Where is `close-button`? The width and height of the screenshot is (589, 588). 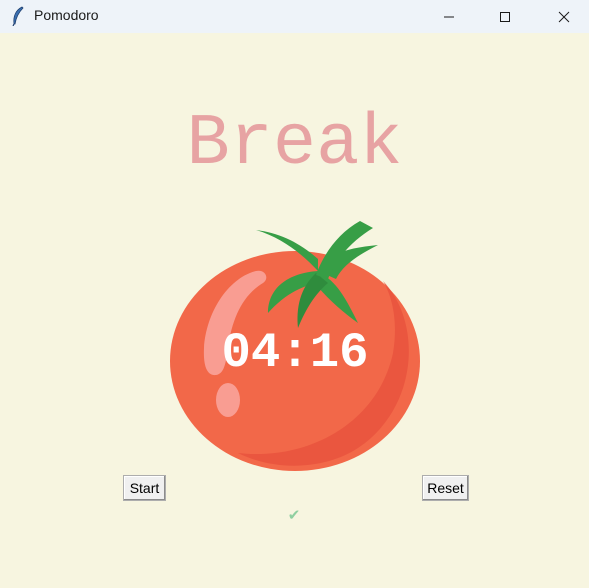
close-button is located at coordinates (564, 16).